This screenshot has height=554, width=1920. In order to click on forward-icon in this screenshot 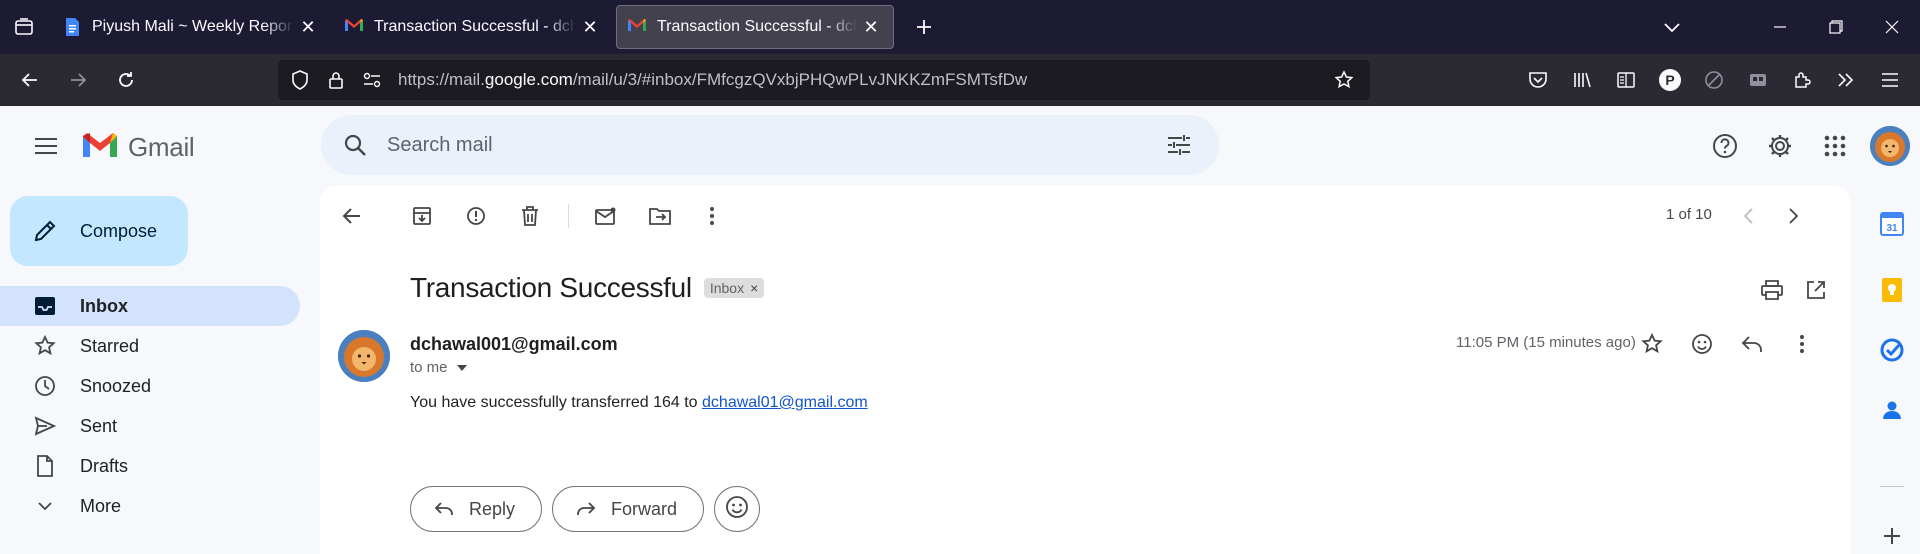, I will do `click(78, 80)`.